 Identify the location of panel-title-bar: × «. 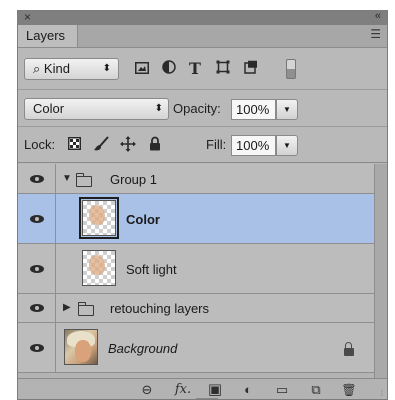
(202, 18).